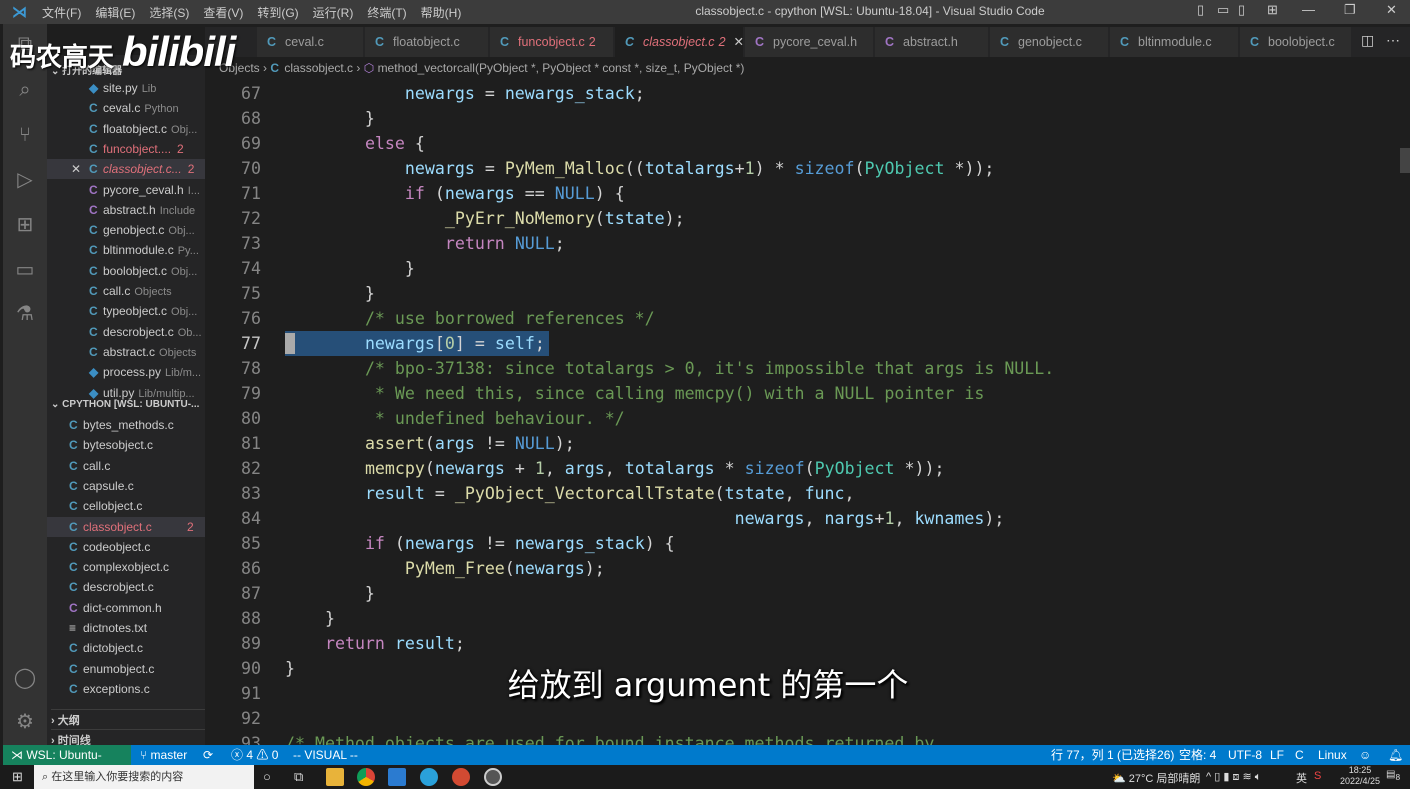  Describe the element at coordinates (739, 42) in the screenshot. I see `close-tab-icon: ✕` at that location.